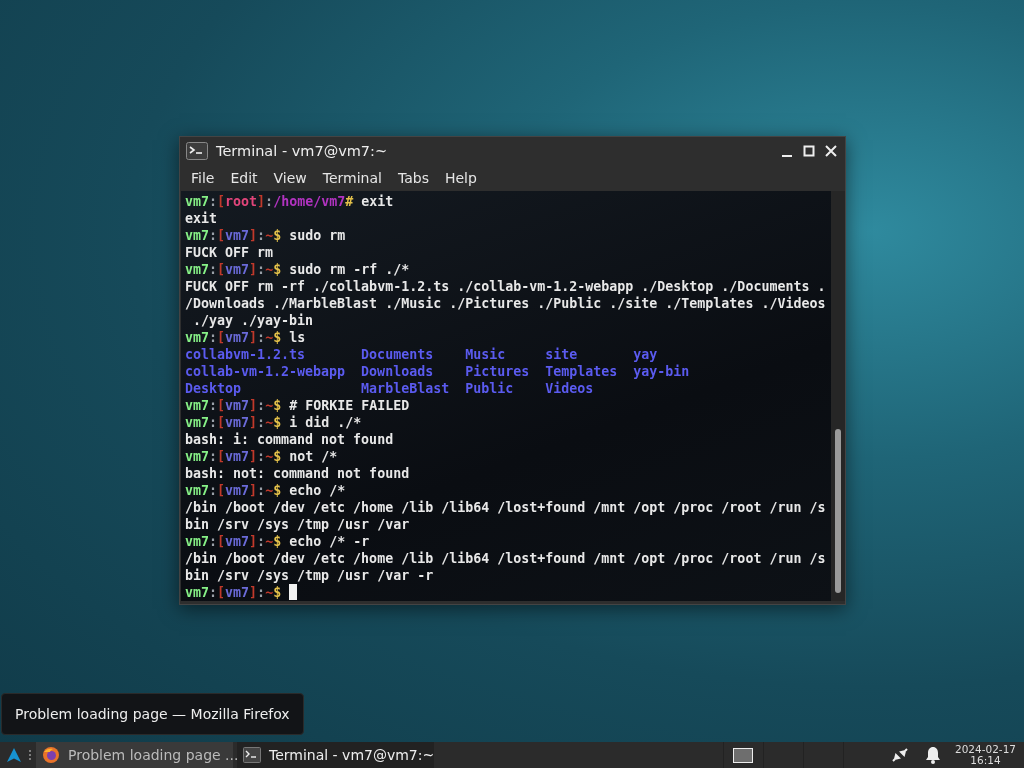  What do you see at coordinates (985, 760) in the screenshot?
I see `clock-time: 16:14` at bounding box center [985, 760].